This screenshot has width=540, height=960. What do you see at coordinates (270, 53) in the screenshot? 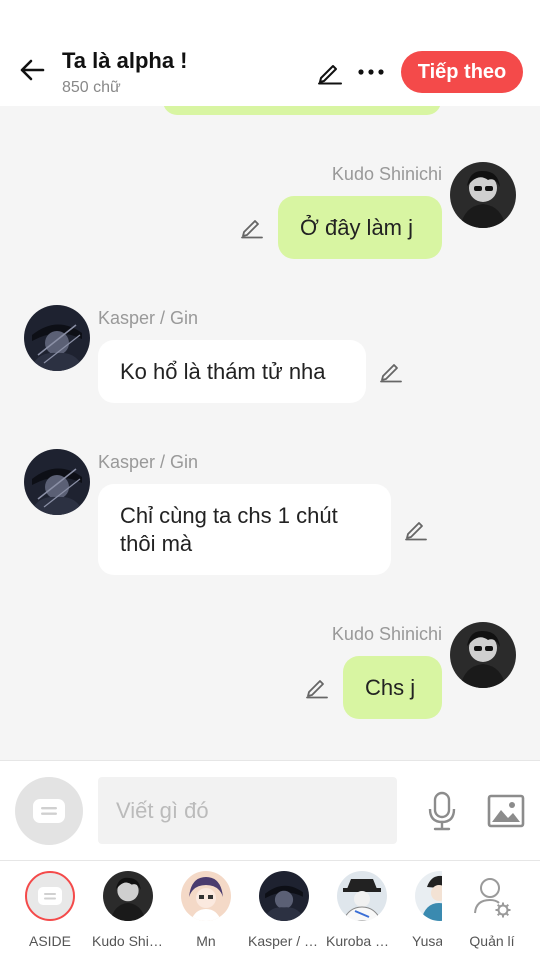
I see `header: Ta là alpha ! 850 chữ Tiếp theo` at bounding box center [270, 53].